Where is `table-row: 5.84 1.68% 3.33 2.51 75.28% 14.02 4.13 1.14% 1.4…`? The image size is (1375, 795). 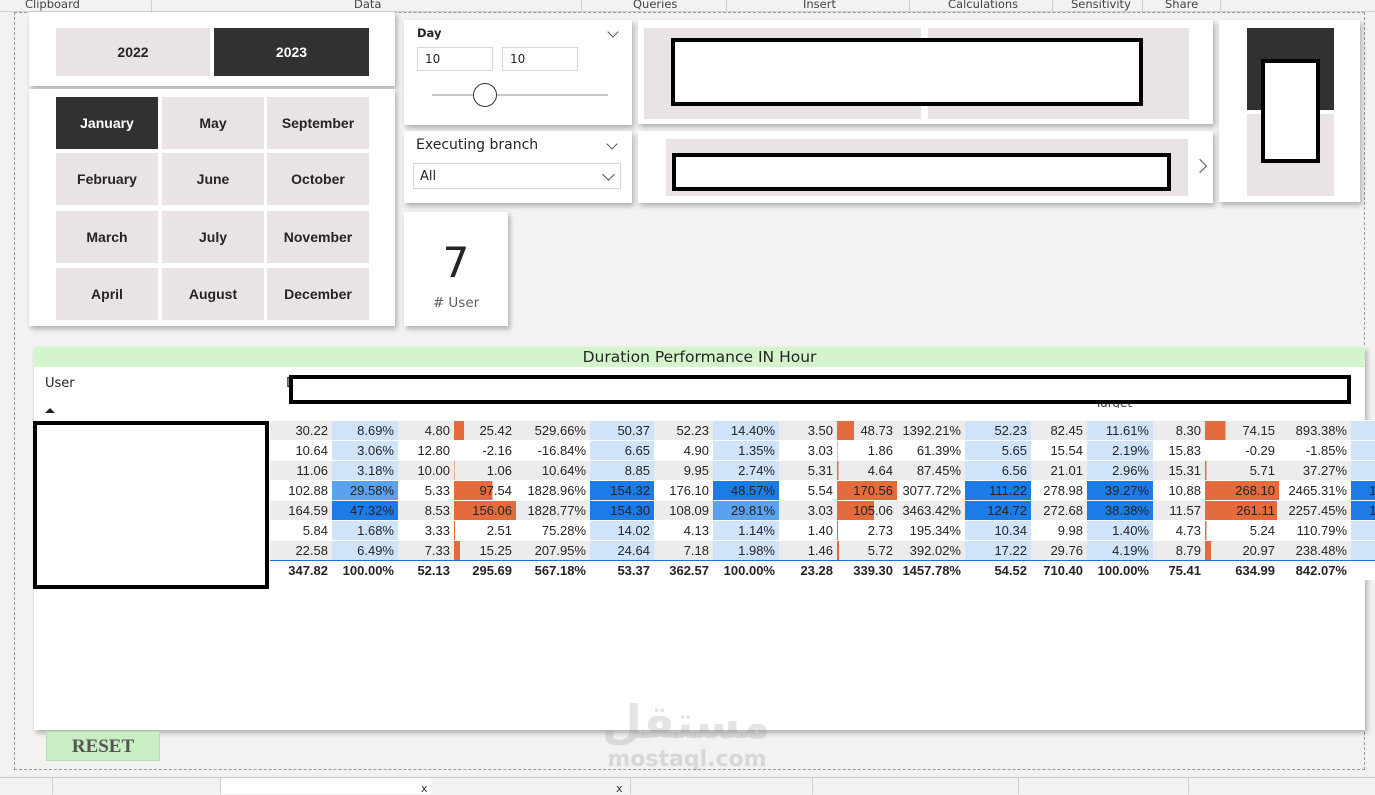 table-row: 5.84 1.68% 3.33 2.51 75.28% 14.02 4.13 1.14% 1.4… is located at coordinates (822, 530).